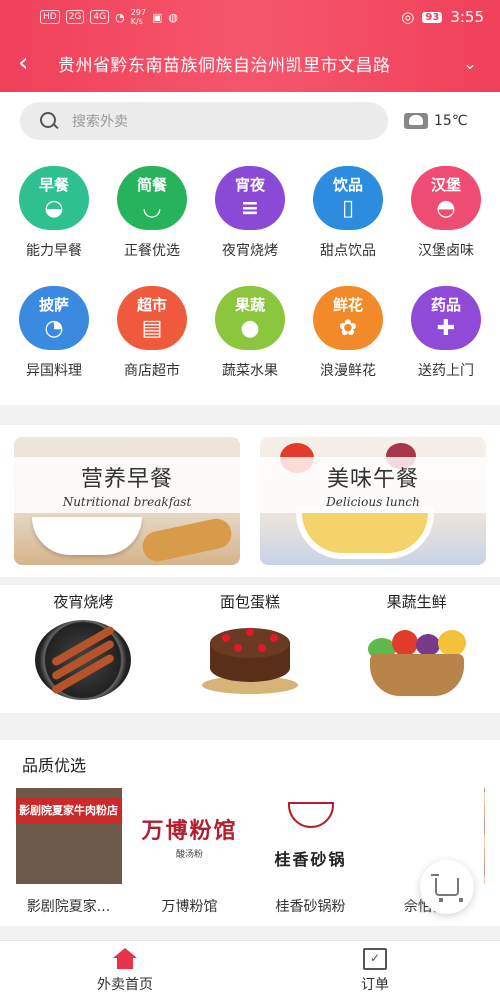 The width and height of the screenshot is (500, 1000). I want to click on category-icon: 早餐 ◒, so click(54, 198).